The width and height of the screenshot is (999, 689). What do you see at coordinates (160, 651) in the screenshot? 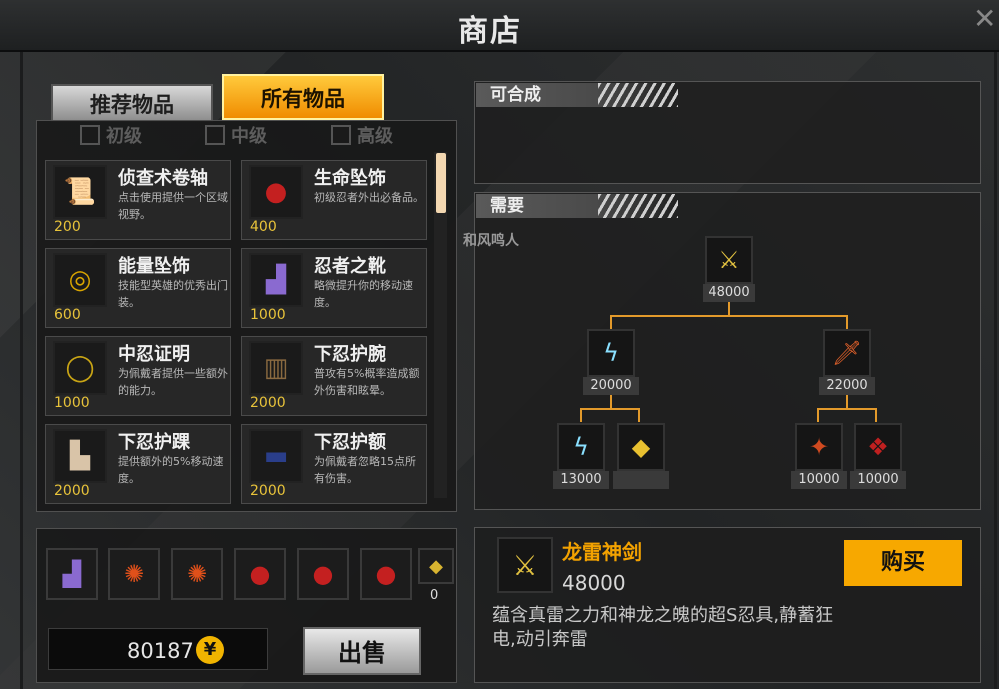
I see `money-value: 80187` at bounding box center [160, 651].